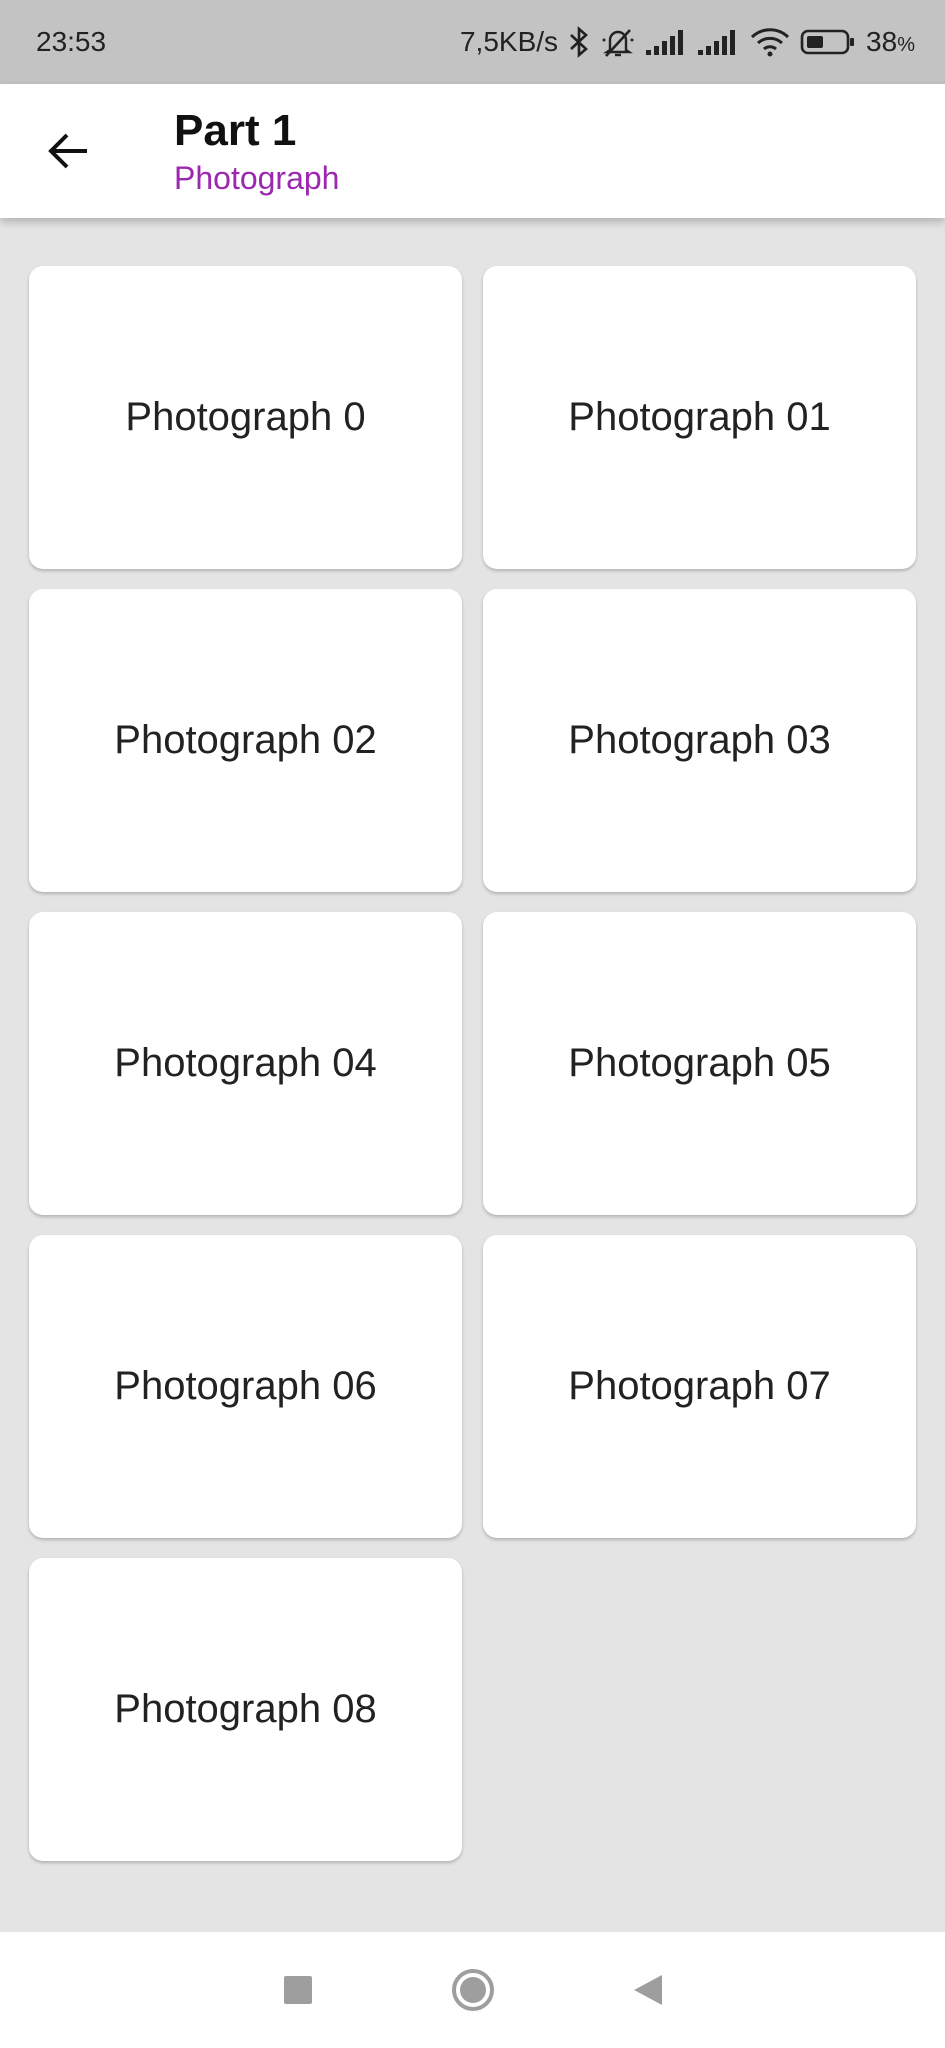  I want to click on grid-card: Photograph 02, so click(245, 740).